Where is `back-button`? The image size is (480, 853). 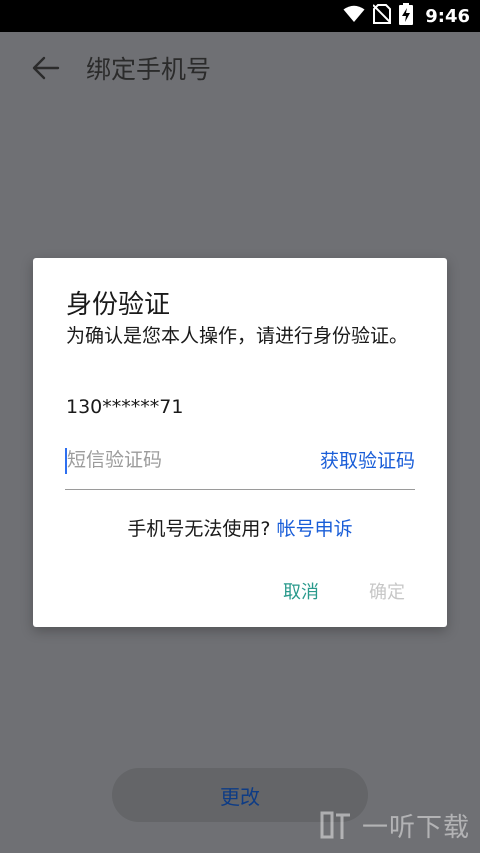 back-button is located at coordinates (46, 70).